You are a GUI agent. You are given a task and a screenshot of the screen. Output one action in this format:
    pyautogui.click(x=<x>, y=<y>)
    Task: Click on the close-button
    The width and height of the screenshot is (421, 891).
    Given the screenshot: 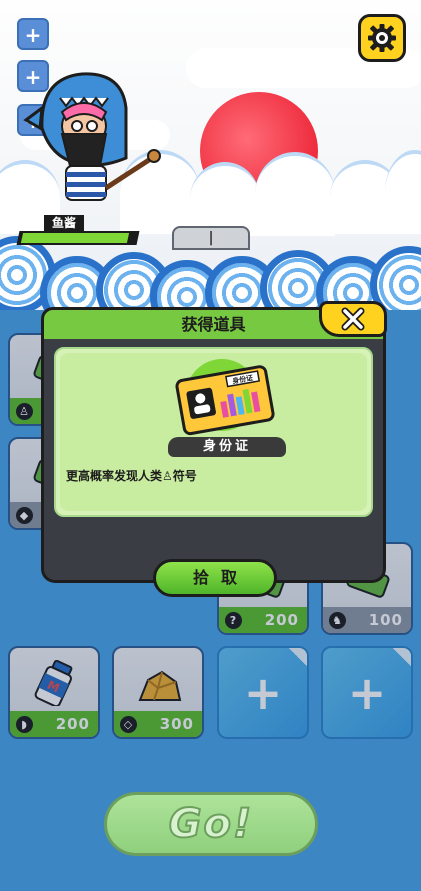 What is the action you would take?
    pyautogui.click(x=353, y=319)
    